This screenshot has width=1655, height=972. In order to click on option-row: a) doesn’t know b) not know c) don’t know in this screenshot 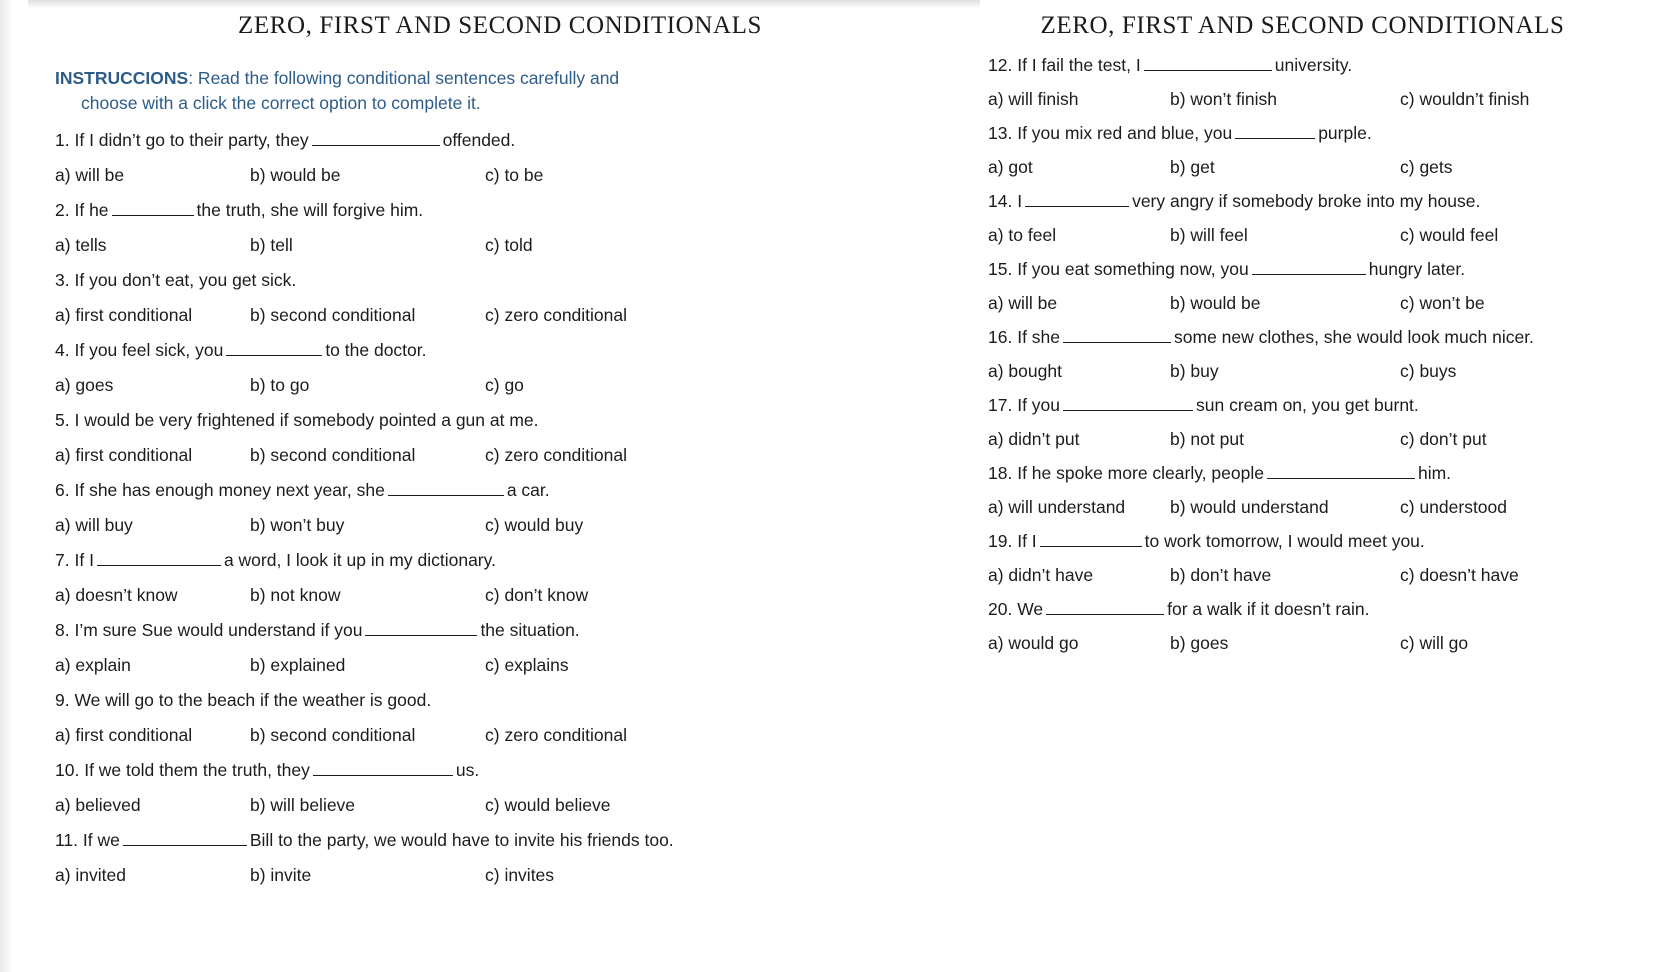, I will do `click(502, 595)`.